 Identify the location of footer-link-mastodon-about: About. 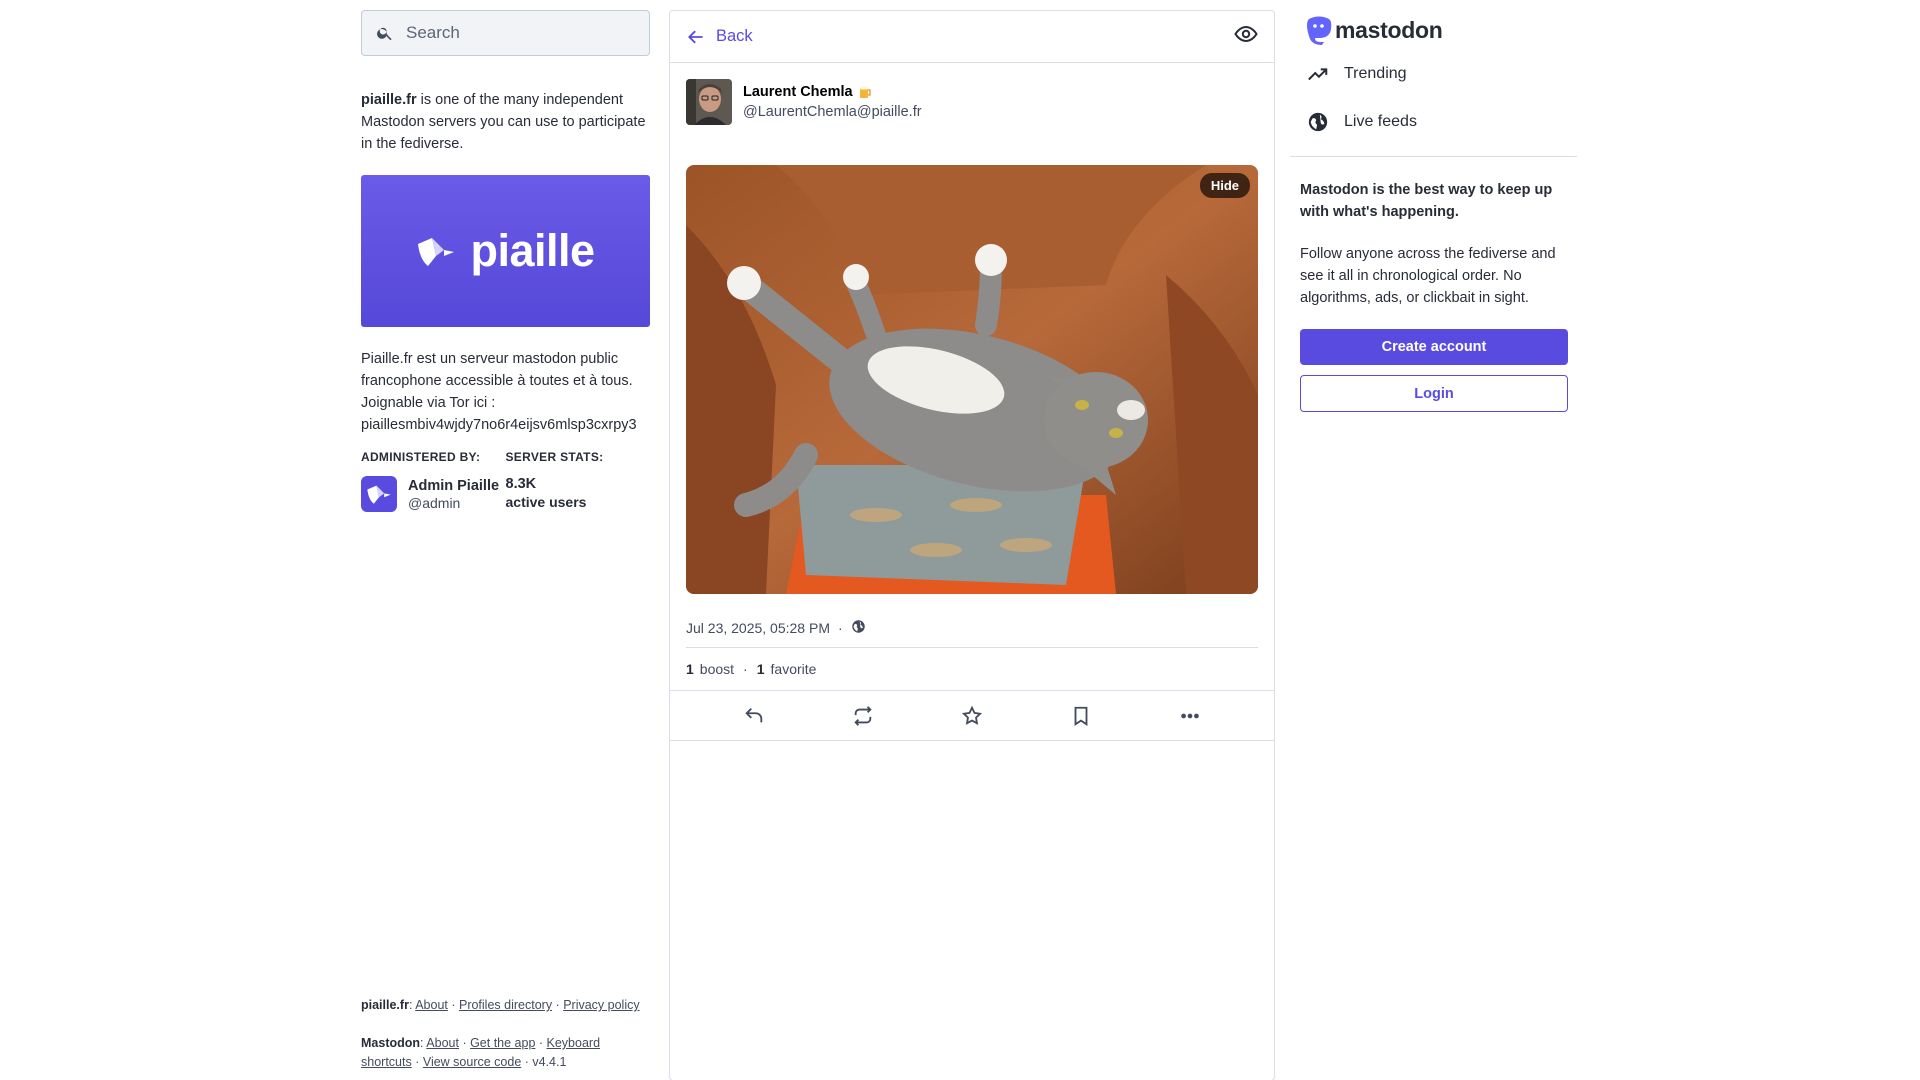
(442, 1043).